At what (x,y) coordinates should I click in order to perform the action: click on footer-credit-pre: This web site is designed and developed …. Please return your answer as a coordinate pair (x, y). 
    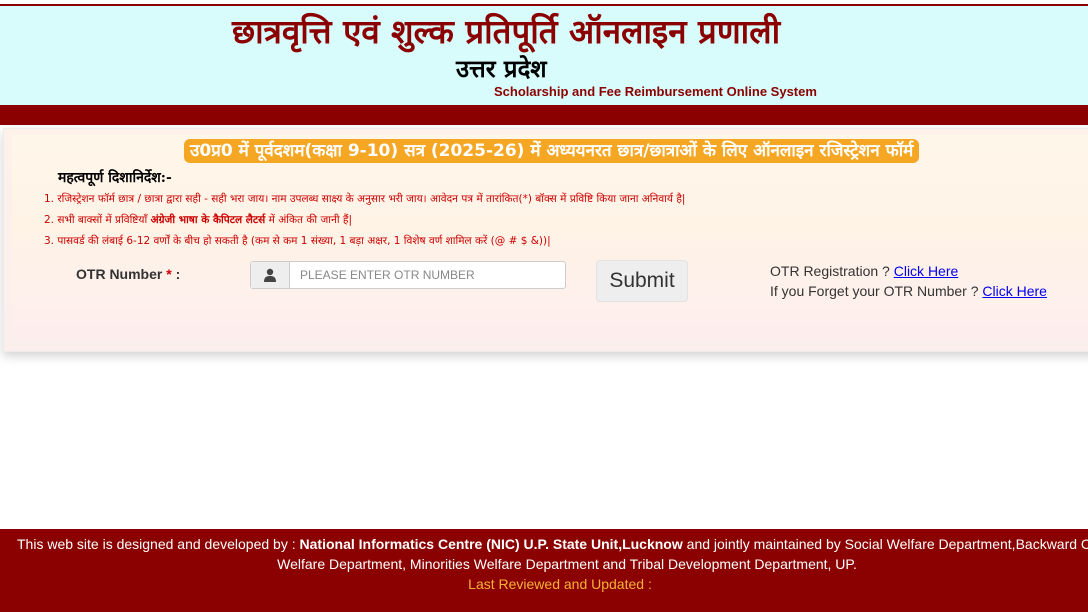
    Looking at the image, I should click on (158, 544).